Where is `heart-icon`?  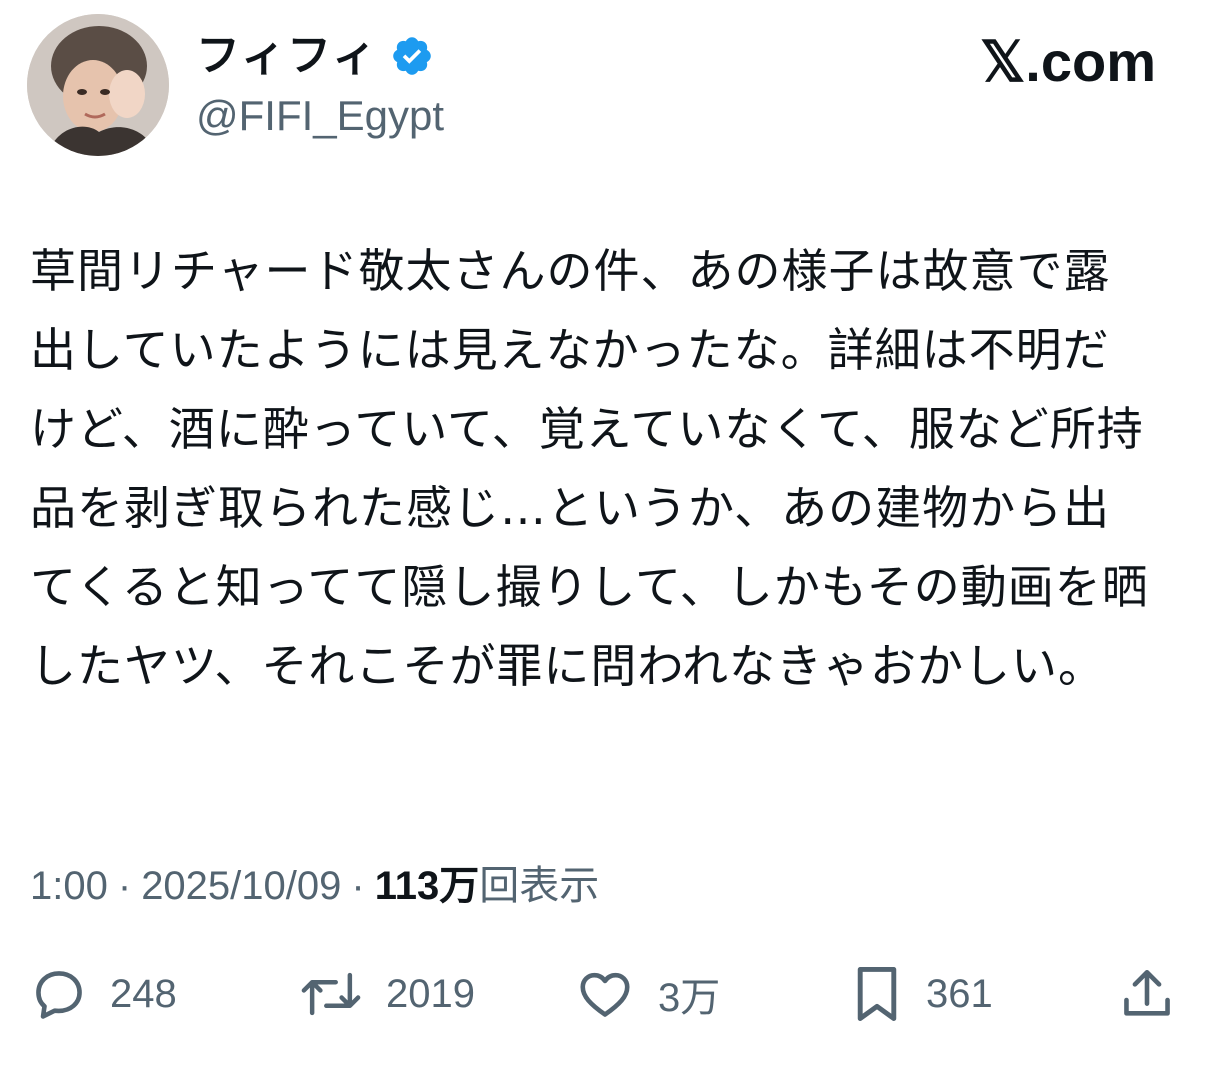 heart-icon is located at coordinates (605, 994).